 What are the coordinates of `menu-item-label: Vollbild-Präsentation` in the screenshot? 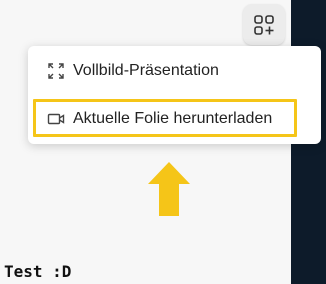 It's located at (146, 70).